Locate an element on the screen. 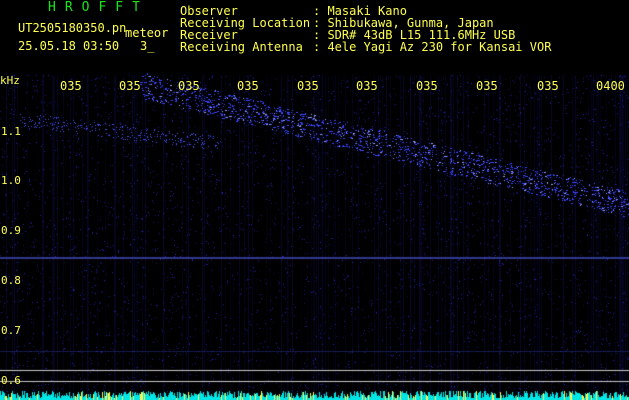 Image resolution: width=629 pixels, height=400 pixels. date-time: 25.05.18 03:50 is located at coordinates (69, 46).